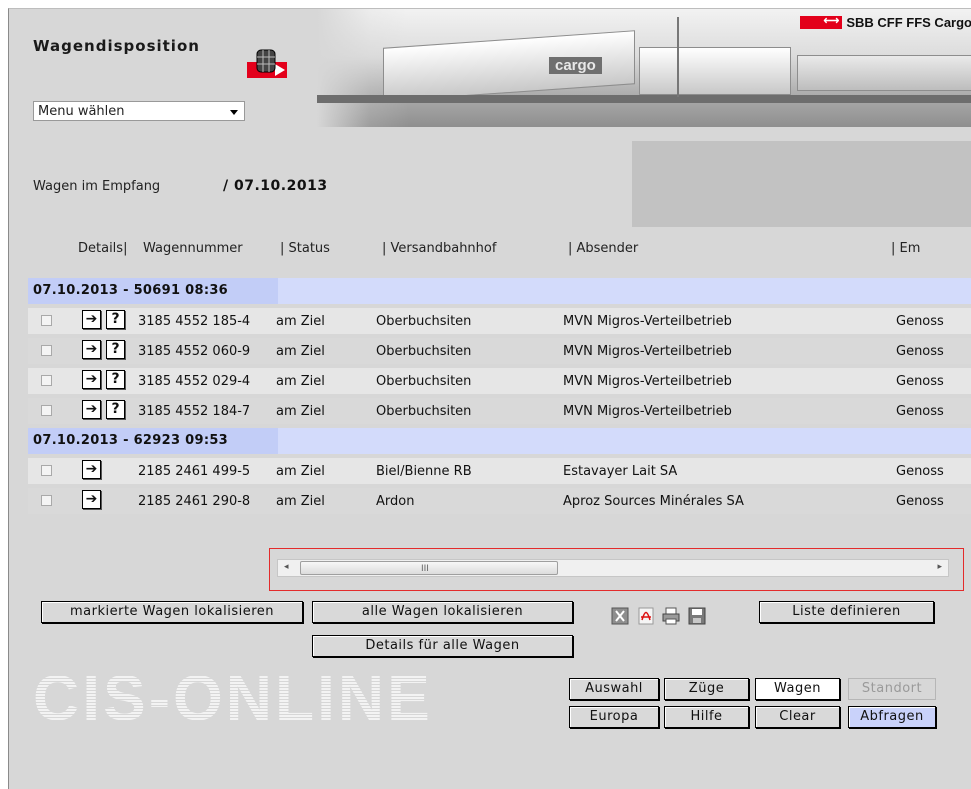 This screenshot has height=789, width=971. Describe the element at coordinates (908, 22) in the screenshot. I see `brand-text: SBB CFF FFS Cargo` at that location.